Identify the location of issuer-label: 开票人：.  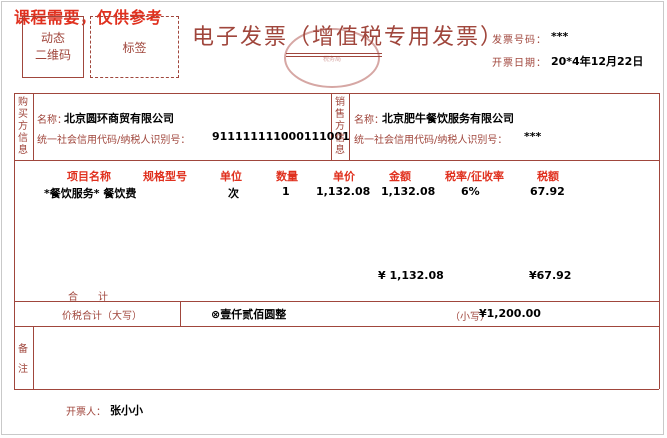
(86, 412).